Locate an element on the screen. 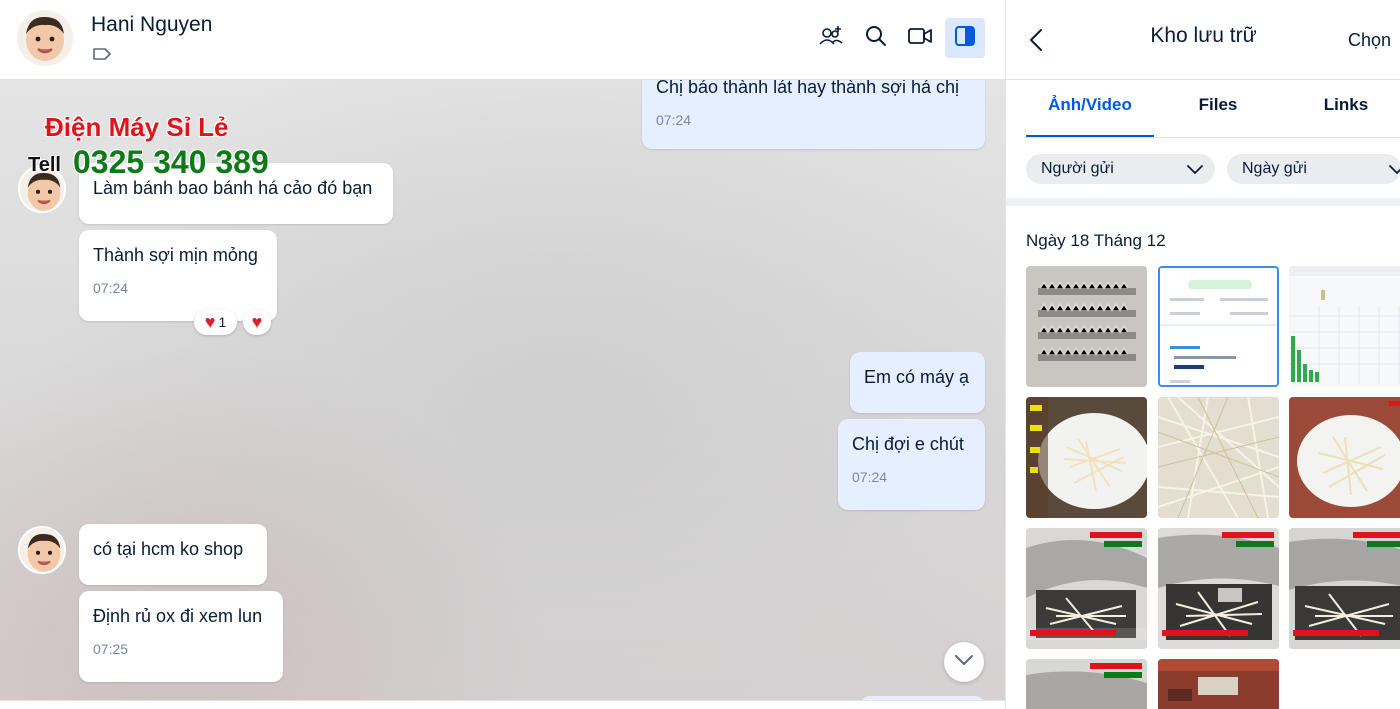  section-divider is located at coordinates (1203, 202).